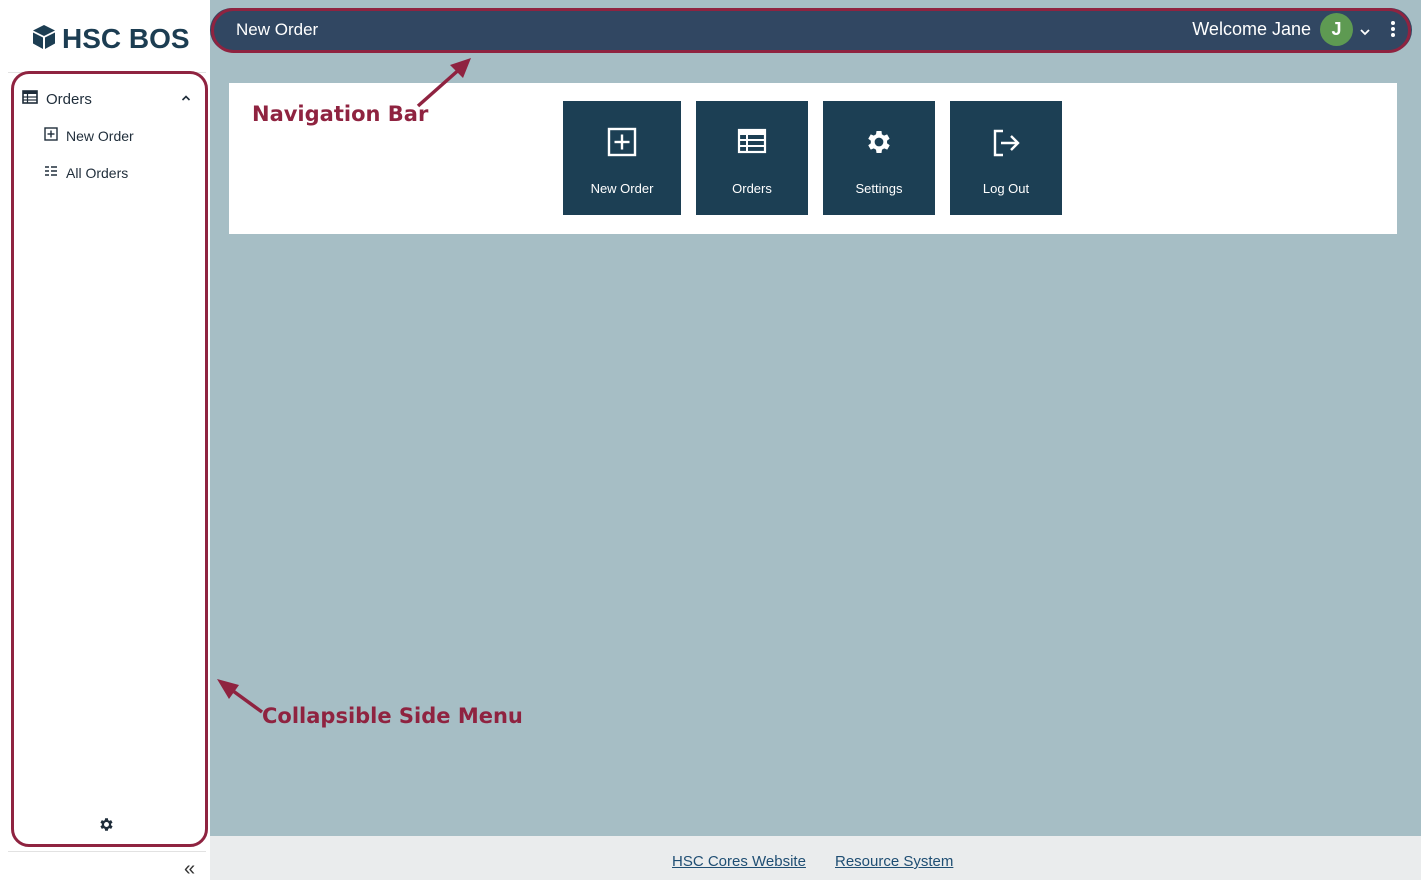  Describe the element at coordinates (894, 861) in the screenshot. I see `footer-link-resource-system: Resource System` at that location.